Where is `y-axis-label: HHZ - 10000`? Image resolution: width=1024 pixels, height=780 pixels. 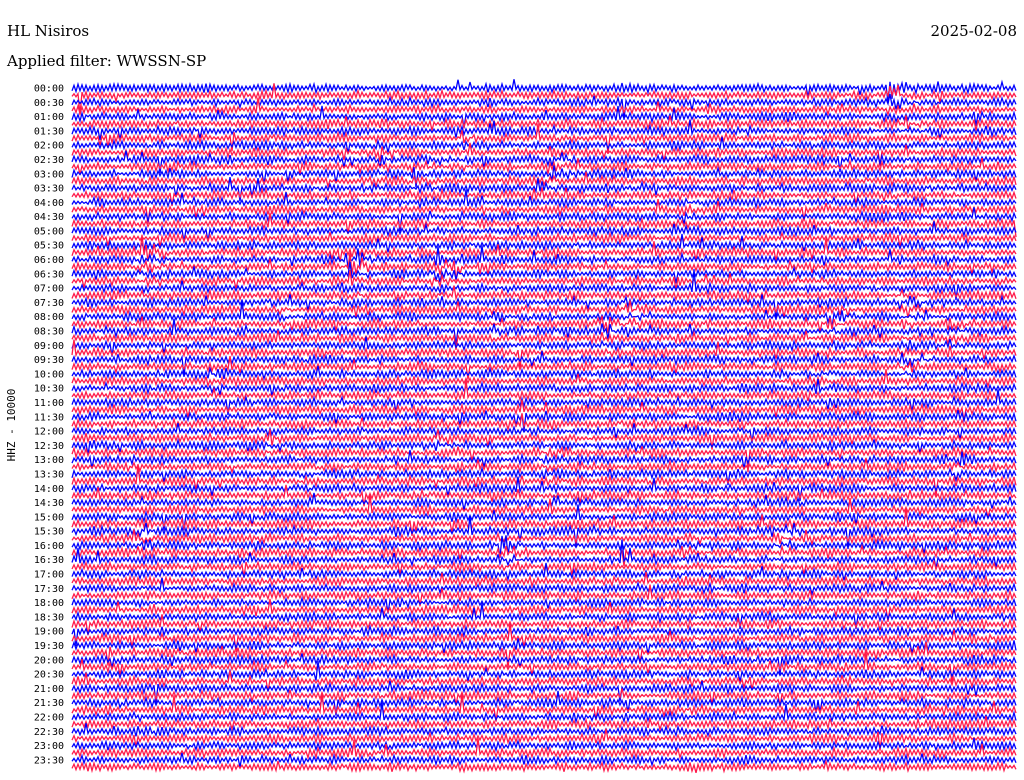
y-axis-label: HHZ - 10000 is located at coordinates (11, 425).